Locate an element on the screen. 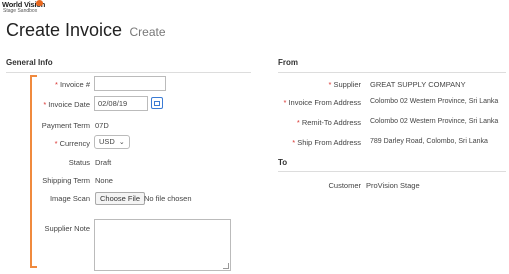 The image size is (509, 274). supplier-label: * Supplier is located at coordinates (344, 84).